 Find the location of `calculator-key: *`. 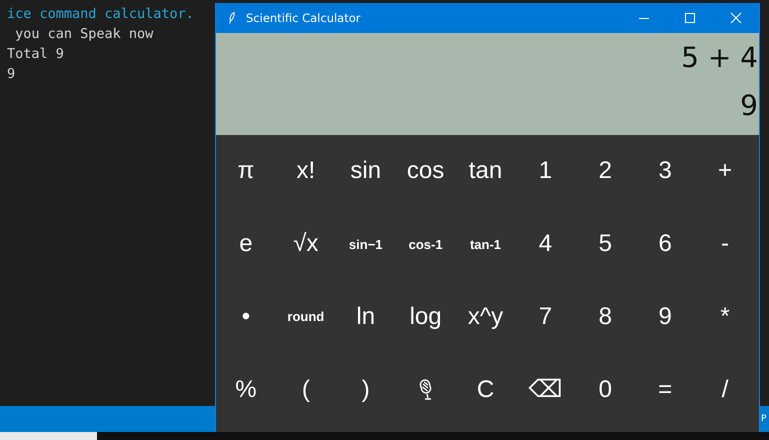

calculator-key: * is located at coordinates (725, 316).